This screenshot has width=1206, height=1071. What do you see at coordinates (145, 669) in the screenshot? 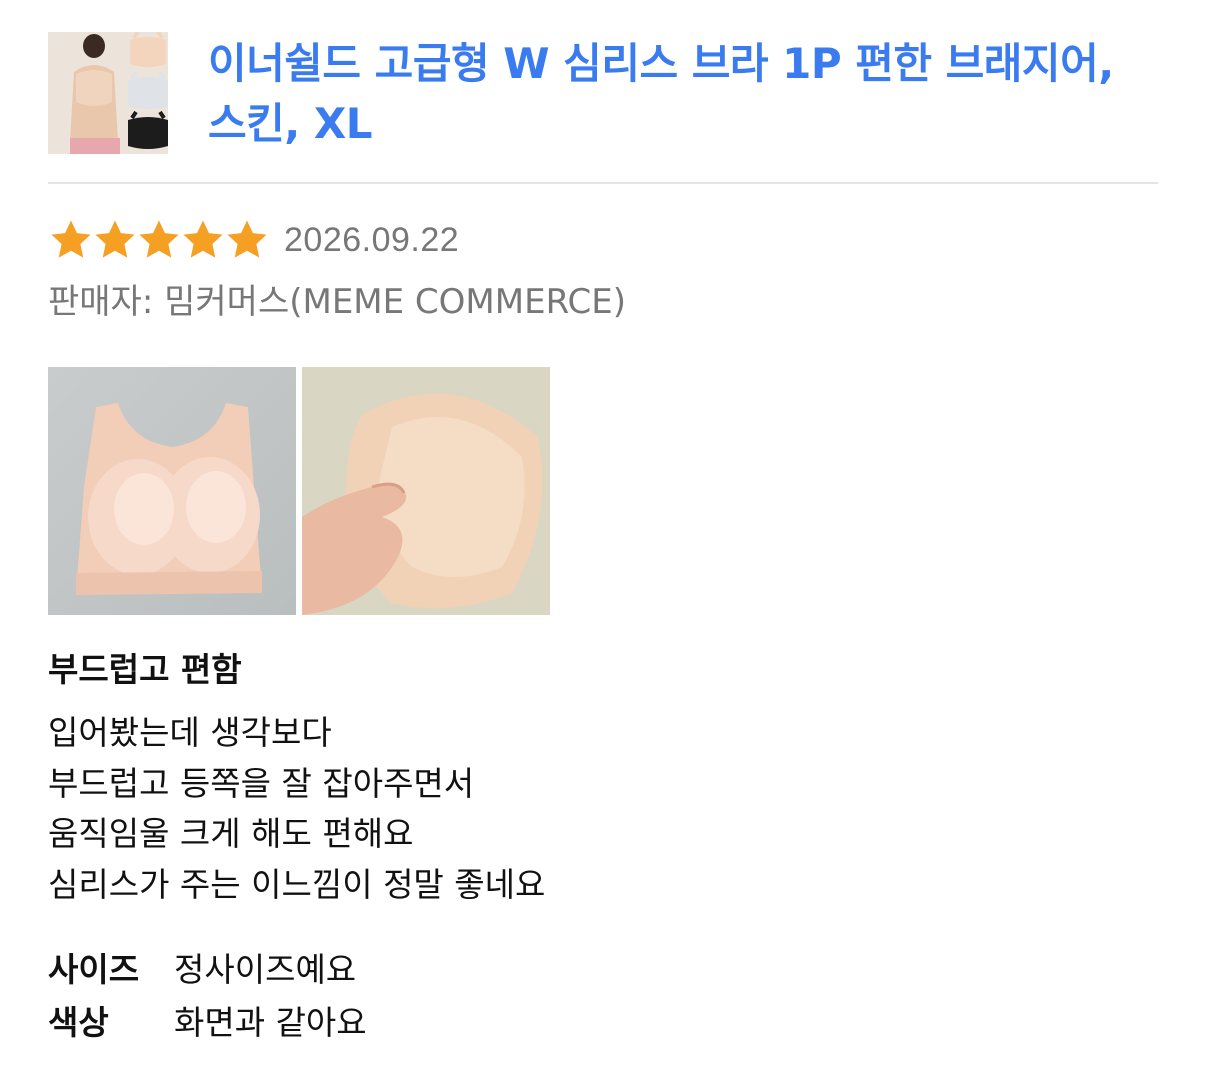
I see `review-heading: 부드럽고 편함` at bounding box center [145, 669].